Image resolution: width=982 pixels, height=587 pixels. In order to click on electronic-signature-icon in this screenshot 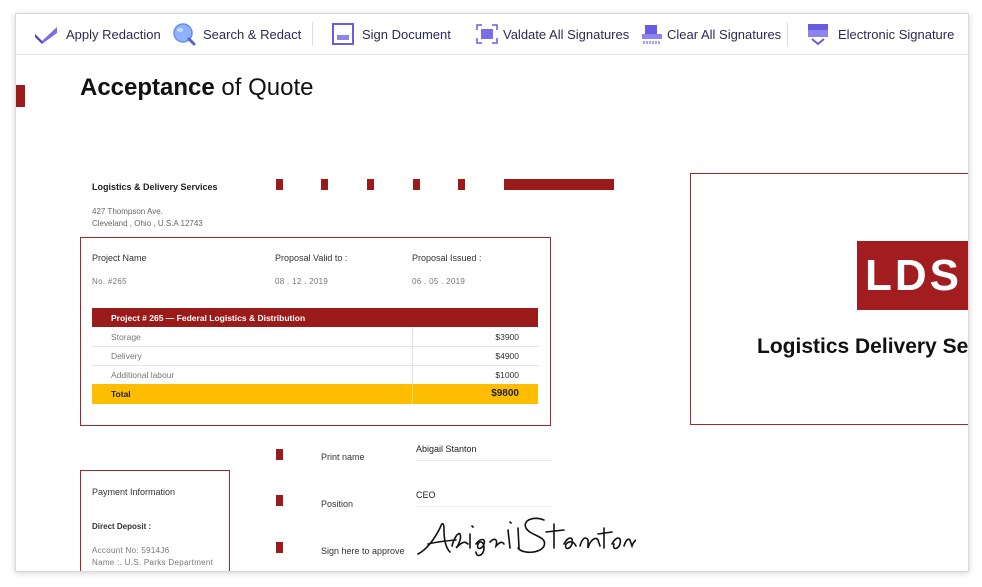, I will do `click(818, 34)`.